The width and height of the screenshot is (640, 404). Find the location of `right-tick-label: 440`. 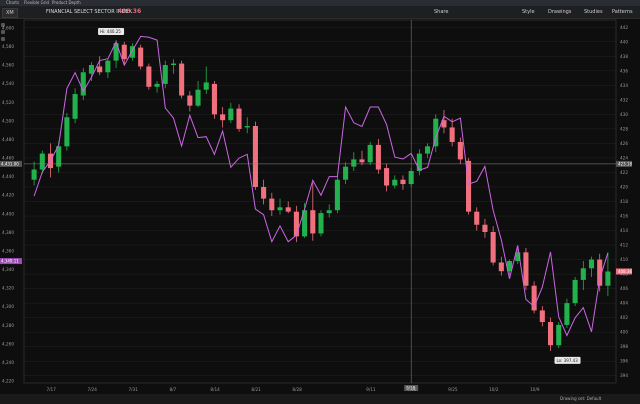

right-tick-label: 440 is located at coordinates (624, 41).